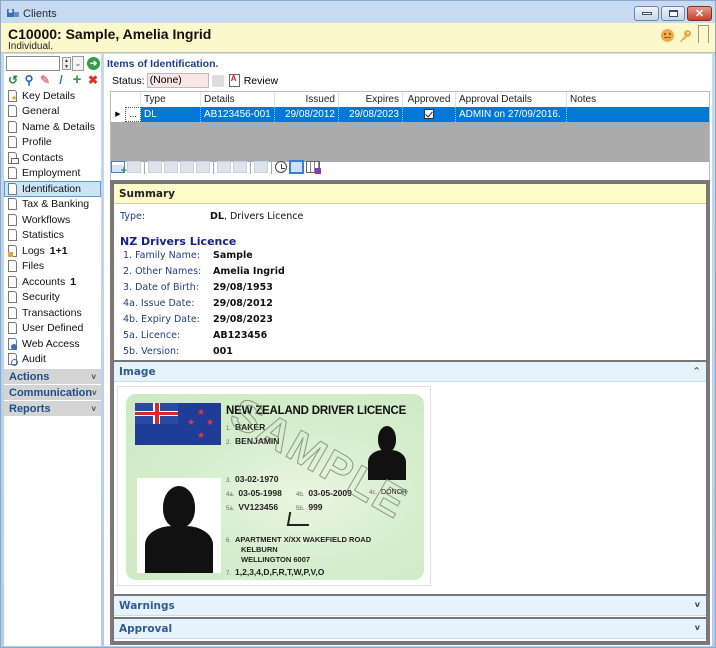  I want to click on card-line: 3. 03-02-1970, so click(252, 479).